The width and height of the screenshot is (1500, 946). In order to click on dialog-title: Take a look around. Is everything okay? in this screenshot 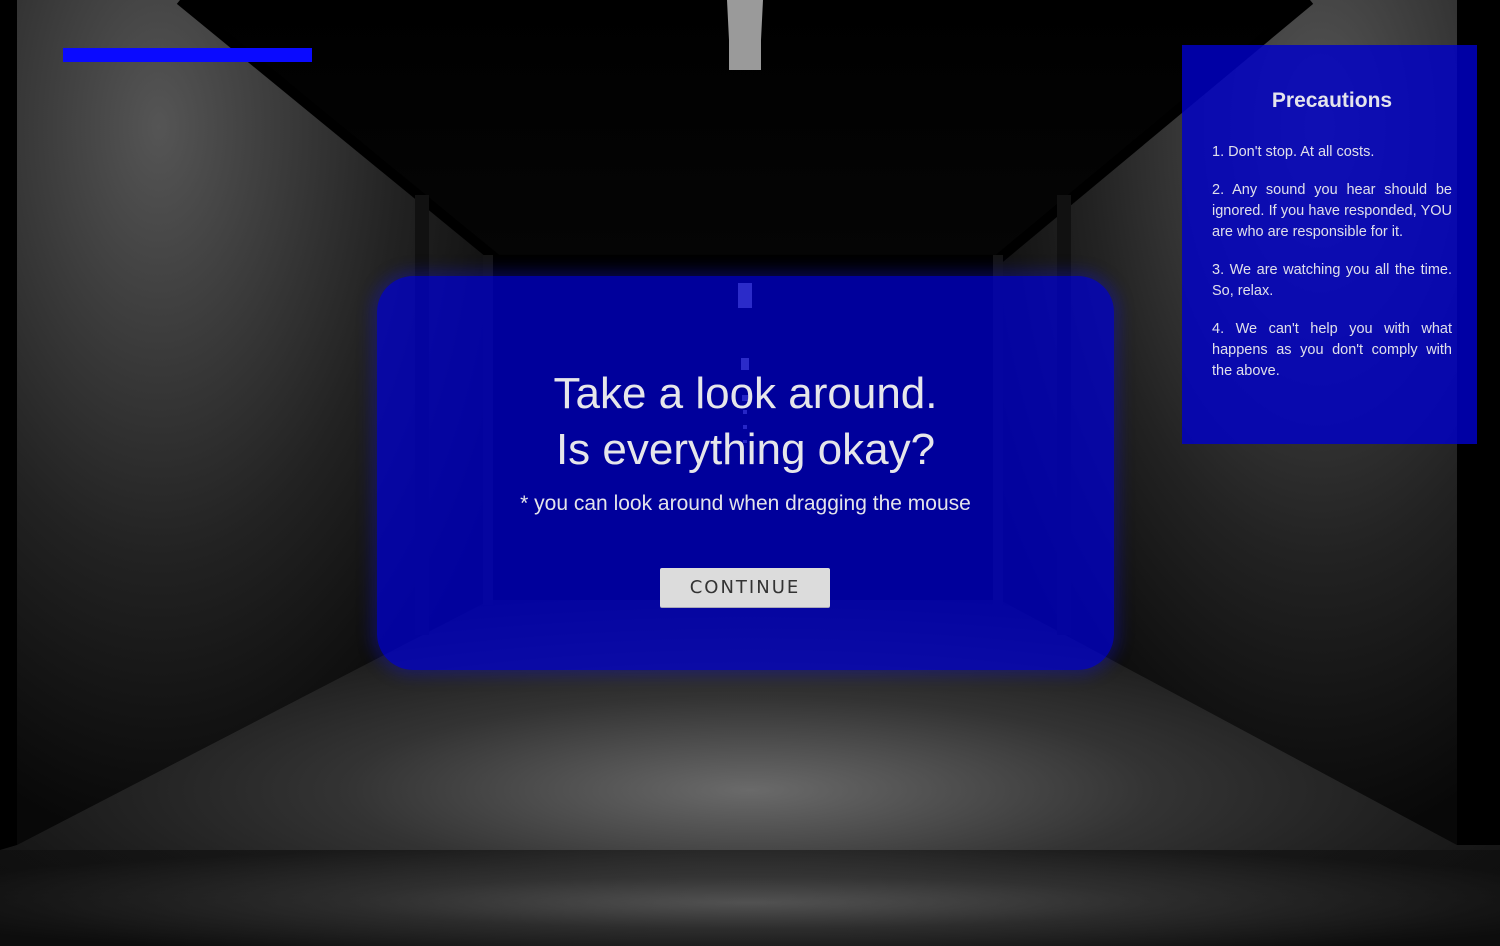, I will do `click(745, 421)`.